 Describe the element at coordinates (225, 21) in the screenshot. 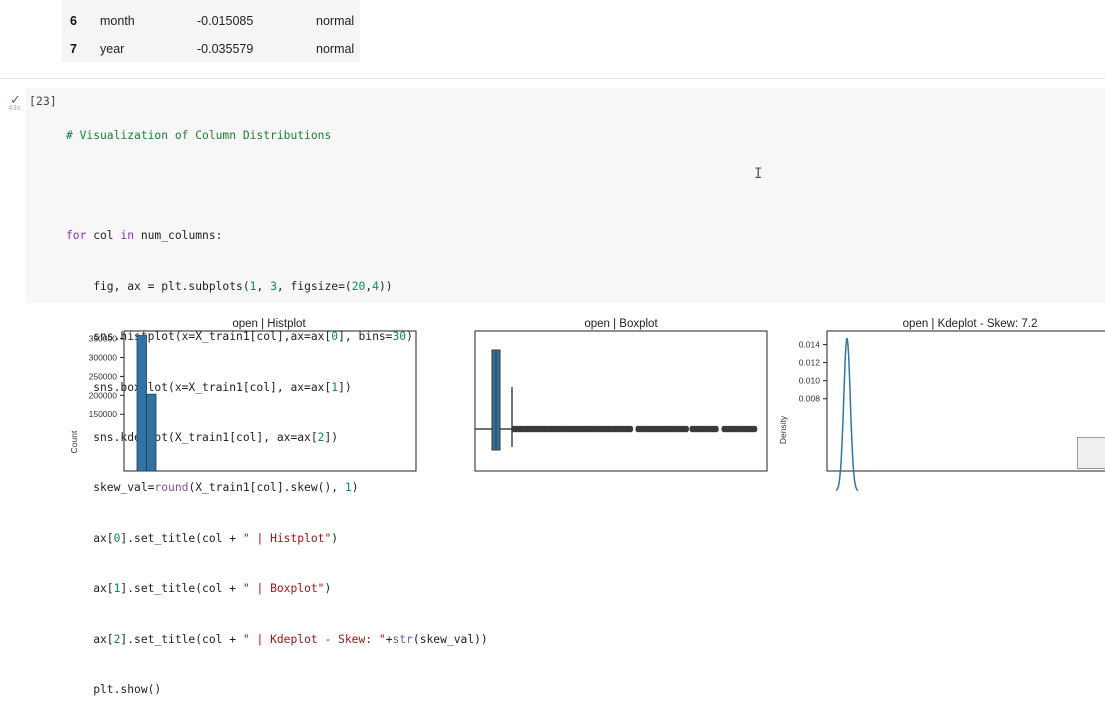

I see `skew-value: -0.015085` at that location.